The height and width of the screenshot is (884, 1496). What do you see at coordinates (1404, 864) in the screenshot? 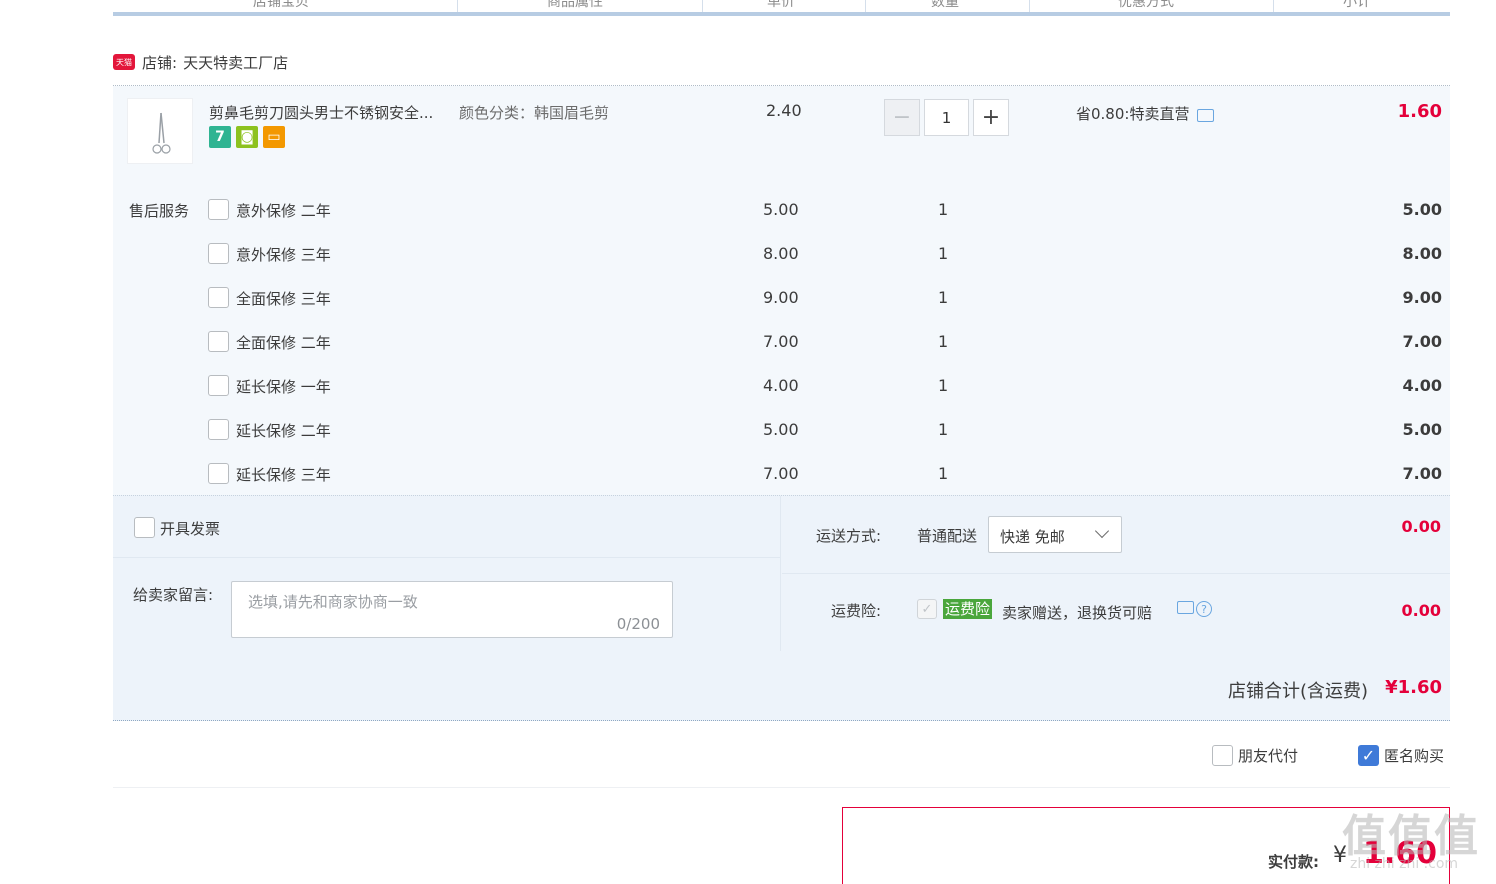
I see `watermark-url: zhi zhi zhi .com` at bounding box center [1404, 864].